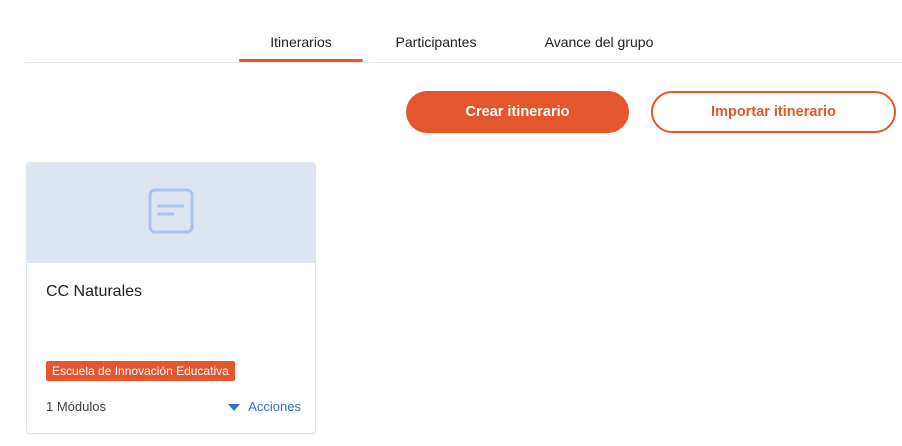 The image size is (902, 446). Describe the element at coordinates (140, 371) in the screenshot. I see `school-badge: Escuela de Innovación Educativa` at that location.